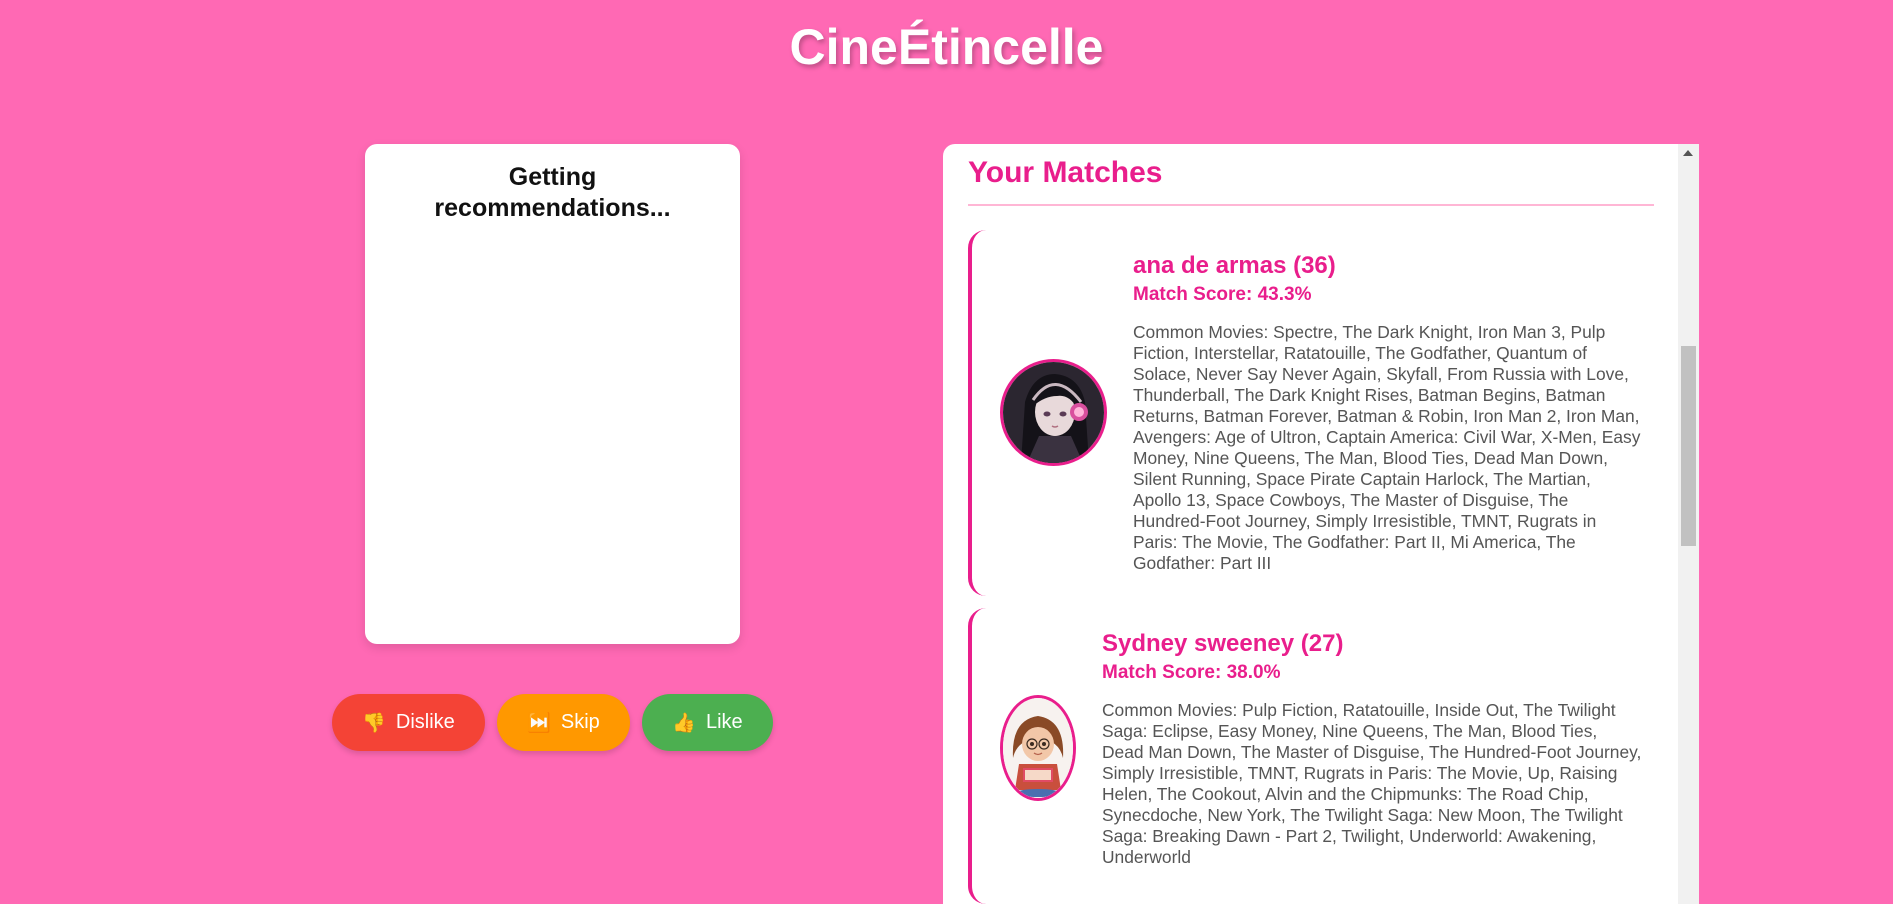  What do you see at coordinates (1191, 672) in the screenshot?
I see `match-score: Match Score: 38.0%` at bounding box center [1191, 672].